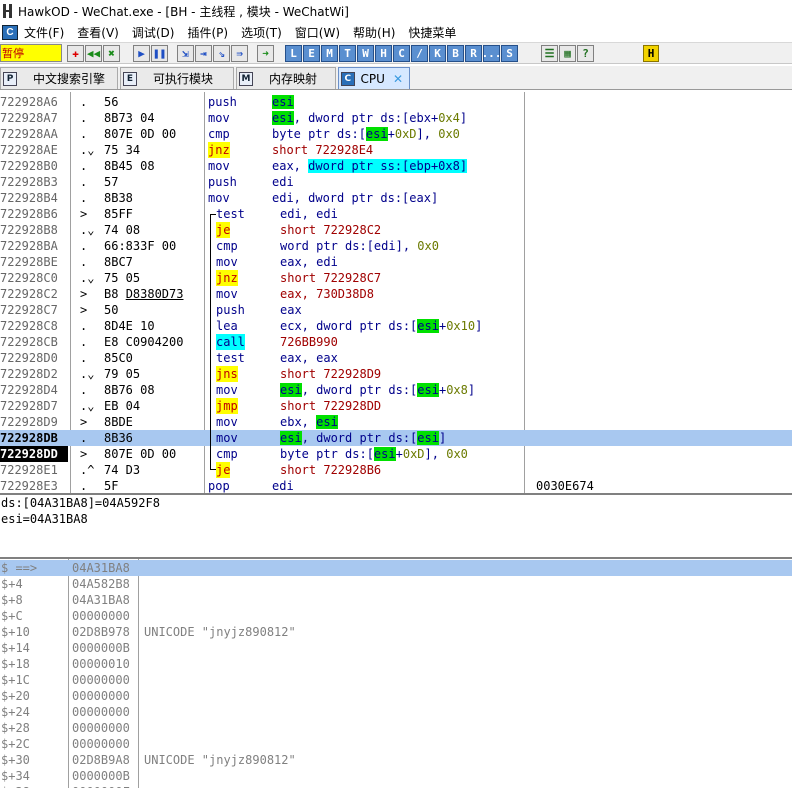  Describe the element at coordinates (15, 680) in the screenshot. I see `stack-offset: $+1C` at that location.